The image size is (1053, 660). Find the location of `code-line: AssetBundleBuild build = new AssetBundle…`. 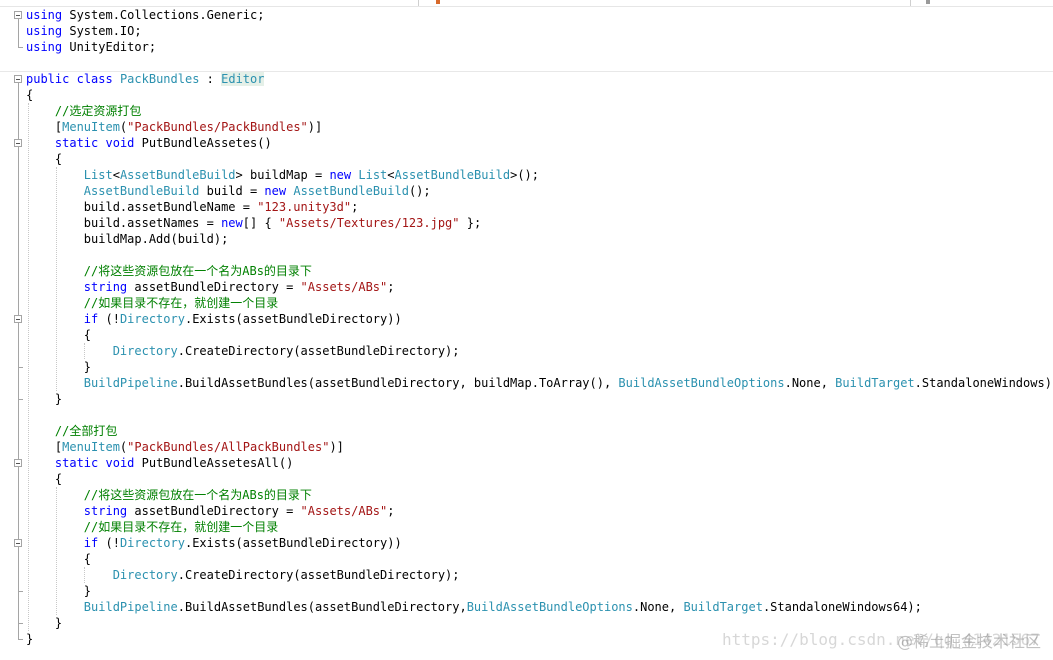

code-line: AssetBundleBuild build = new AssetBundle… is located at coordinates (228, 191).